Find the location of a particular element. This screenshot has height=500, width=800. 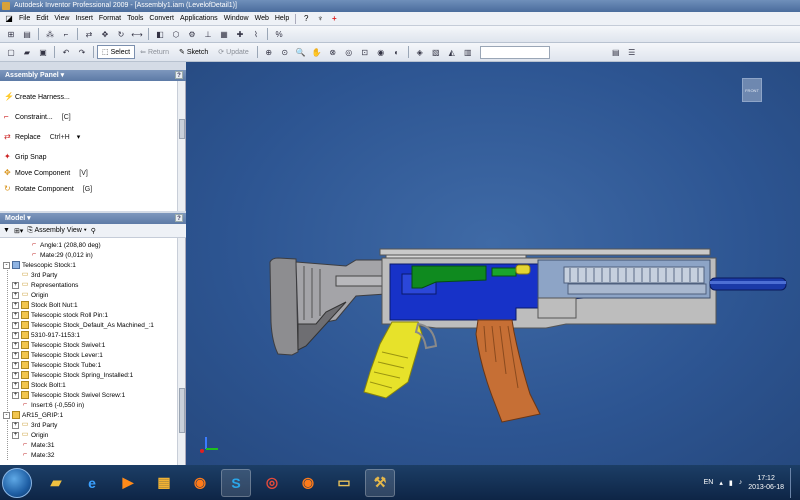

pattern-icon: ⁂ is located at coordinates (50, 34).